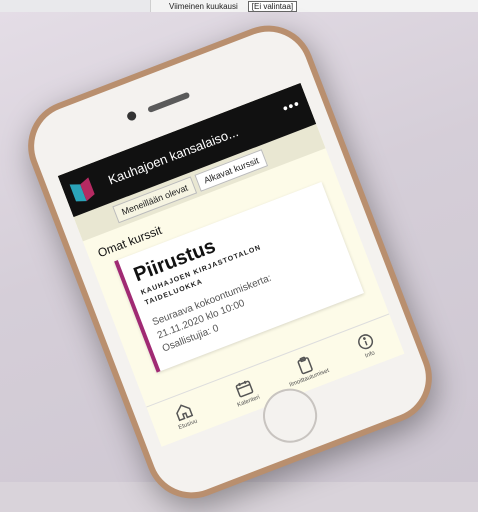 The width and height of the screenshot is (478, 512). I want to click on period-label: Viimeinen kuukausi, so click(203, 6).